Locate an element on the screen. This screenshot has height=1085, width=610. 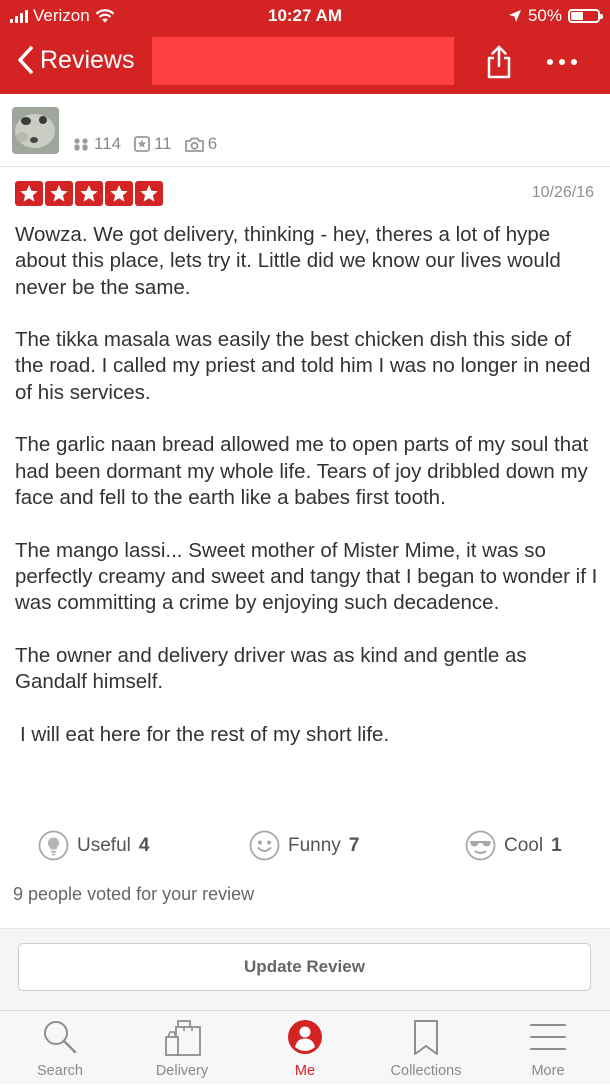
tab-search: Search is located at coordinates (60, 1048).